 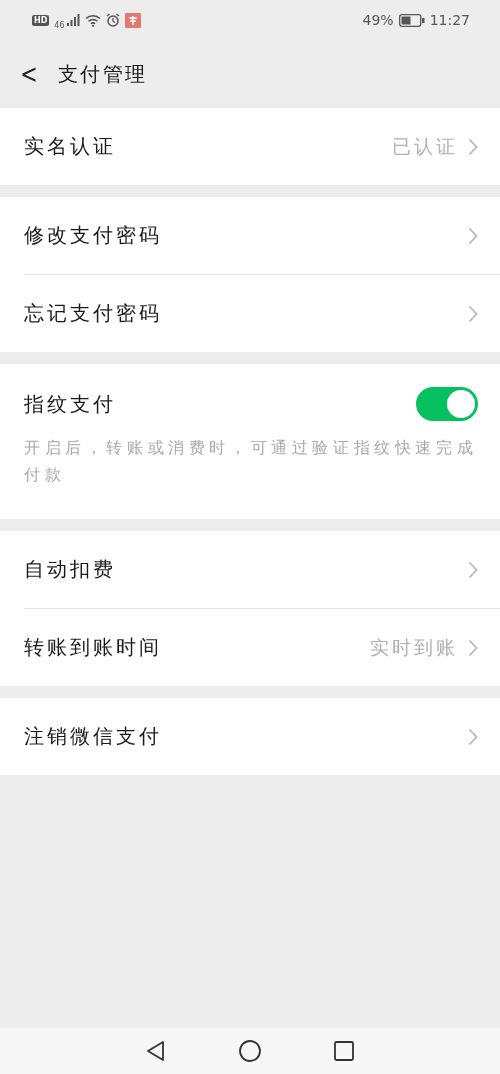 What do you see at coordinates (41, 20) in the screenshot?
I see `hd-icon: HD` at bounding box center [41, 20].